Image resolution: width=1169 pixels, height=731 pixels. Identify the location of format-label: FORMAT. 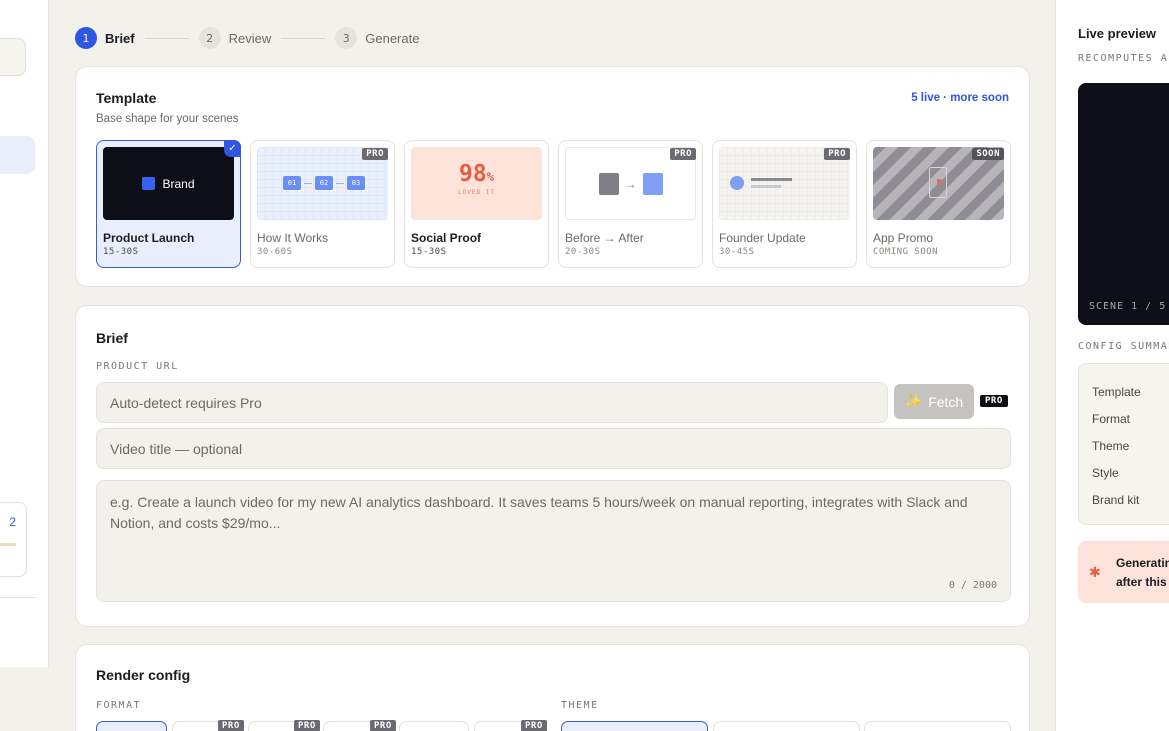
(119, 705).